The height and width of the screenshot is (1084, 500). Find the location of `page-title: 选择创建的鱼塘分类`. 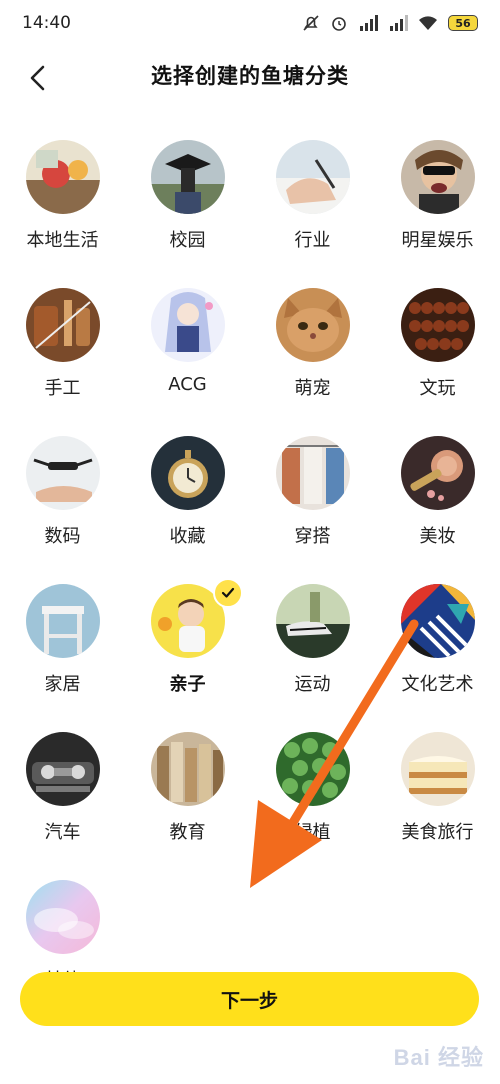

page-title: 选择创建的鱼塘分类 is located at coordinates (250, 76).